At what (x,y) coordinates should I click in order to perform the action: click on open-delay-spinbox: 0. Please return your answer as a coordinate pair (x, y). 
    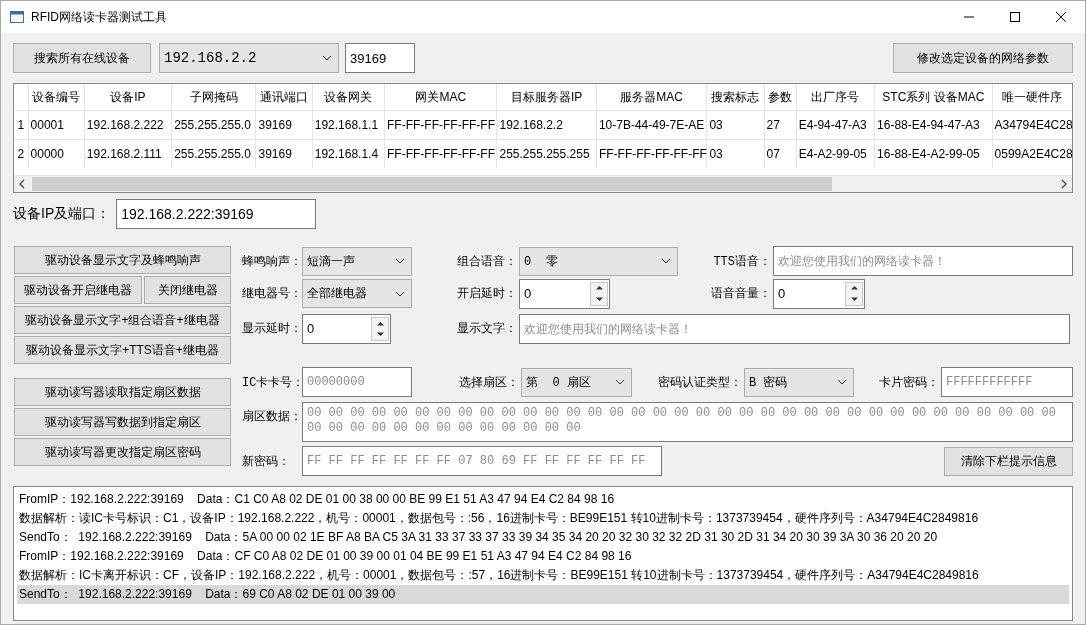
    Looking at the image, I should click on (564, 293).